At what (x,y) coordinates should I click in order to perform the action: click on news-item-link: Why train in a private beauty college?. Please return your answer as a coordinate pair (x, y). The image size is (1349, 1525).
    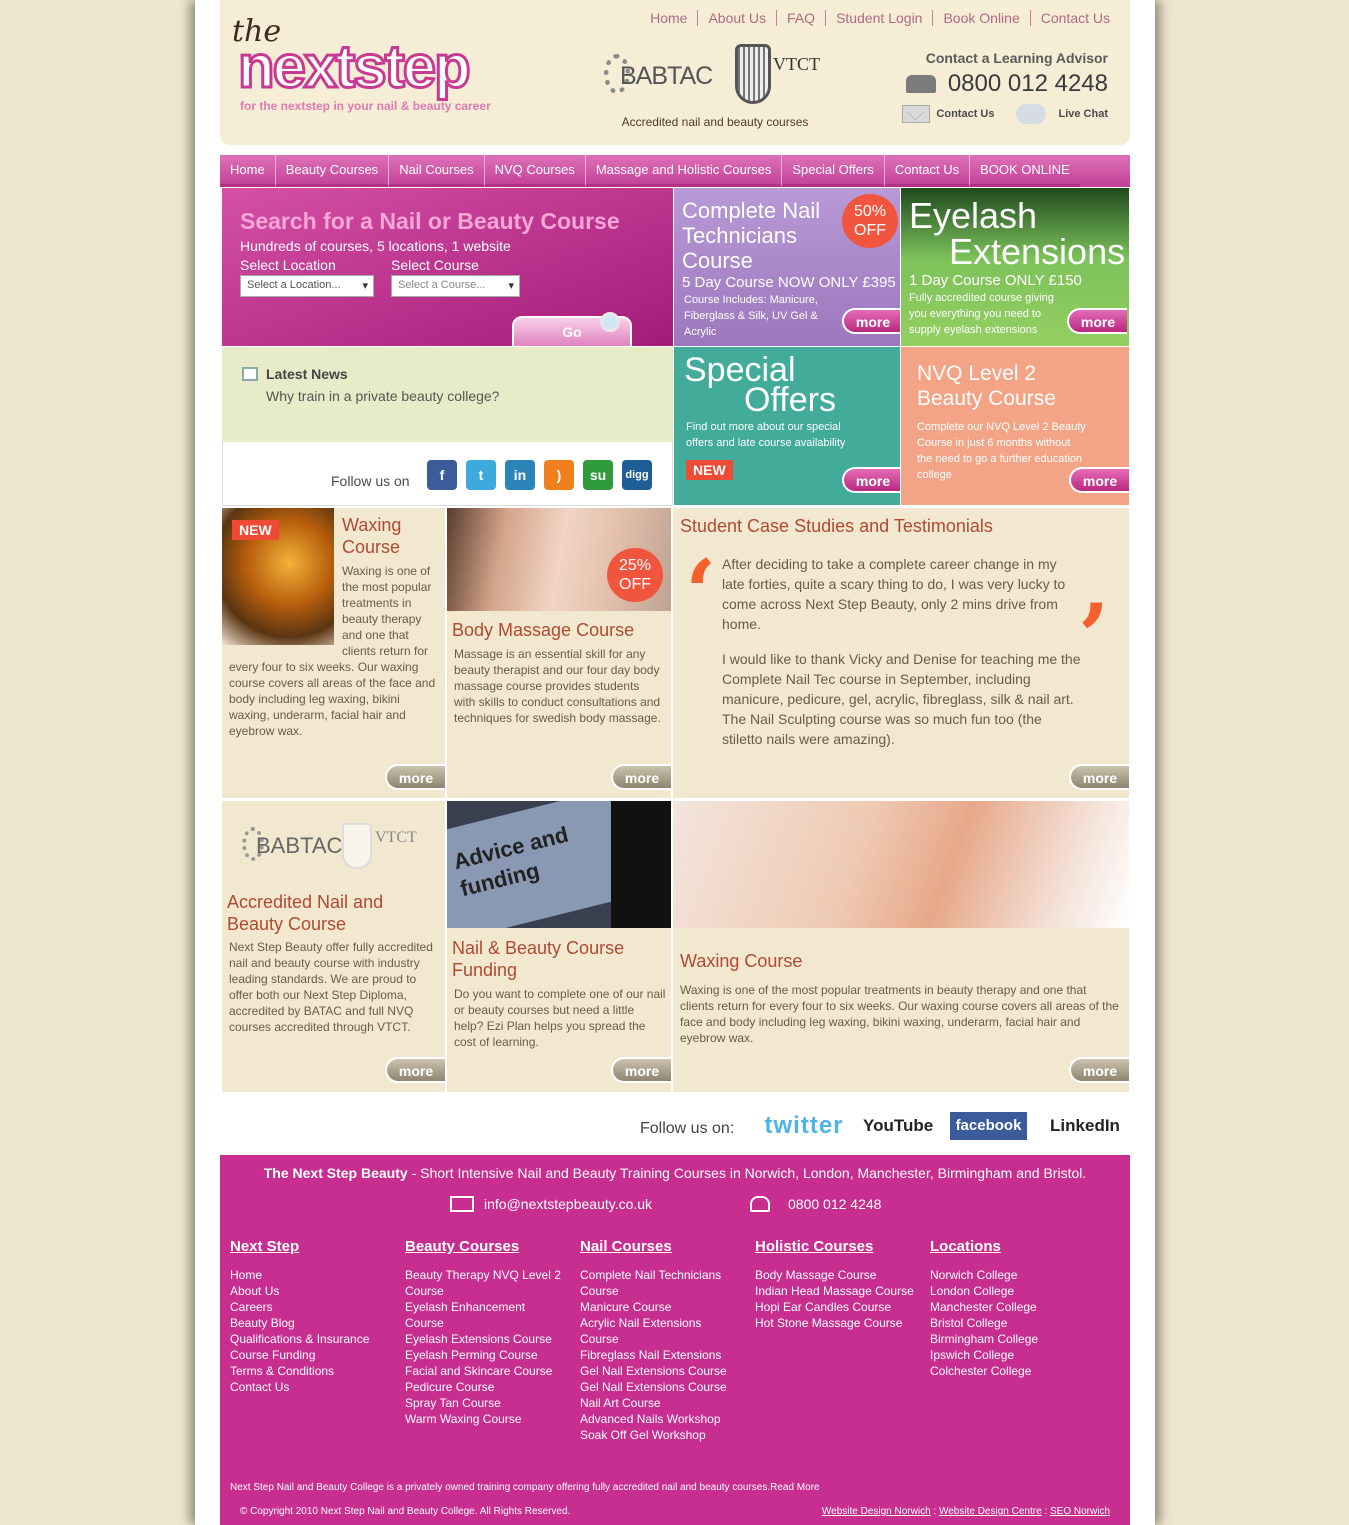
    Looking at the image, I should click on (382, 396).